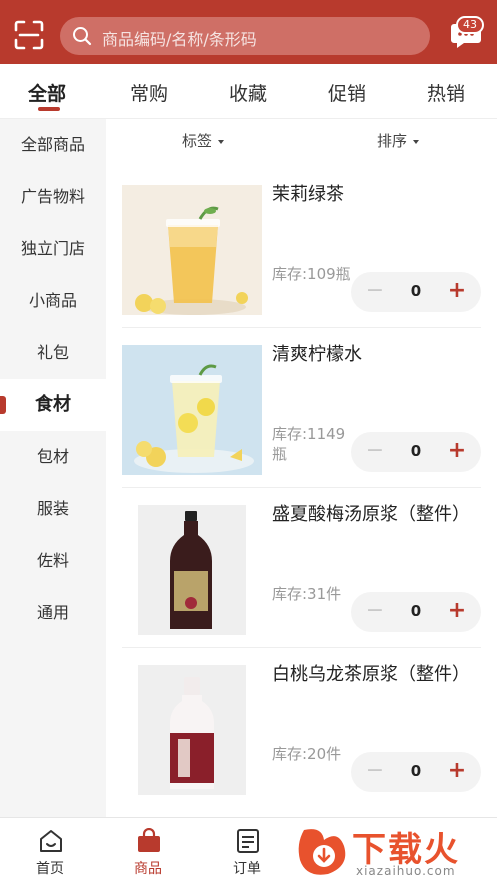  Describe the element at coordinates (82, 36) in the screenshot. I see `search-icon` at that location.